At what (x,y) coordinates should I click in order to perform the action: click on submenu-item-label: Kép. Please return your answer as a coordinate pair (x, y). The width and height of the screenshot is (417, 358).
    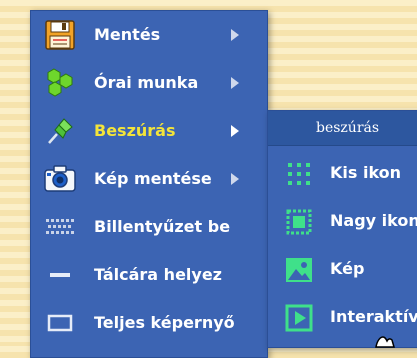
    Looking at the image, I should click on (347, 268).